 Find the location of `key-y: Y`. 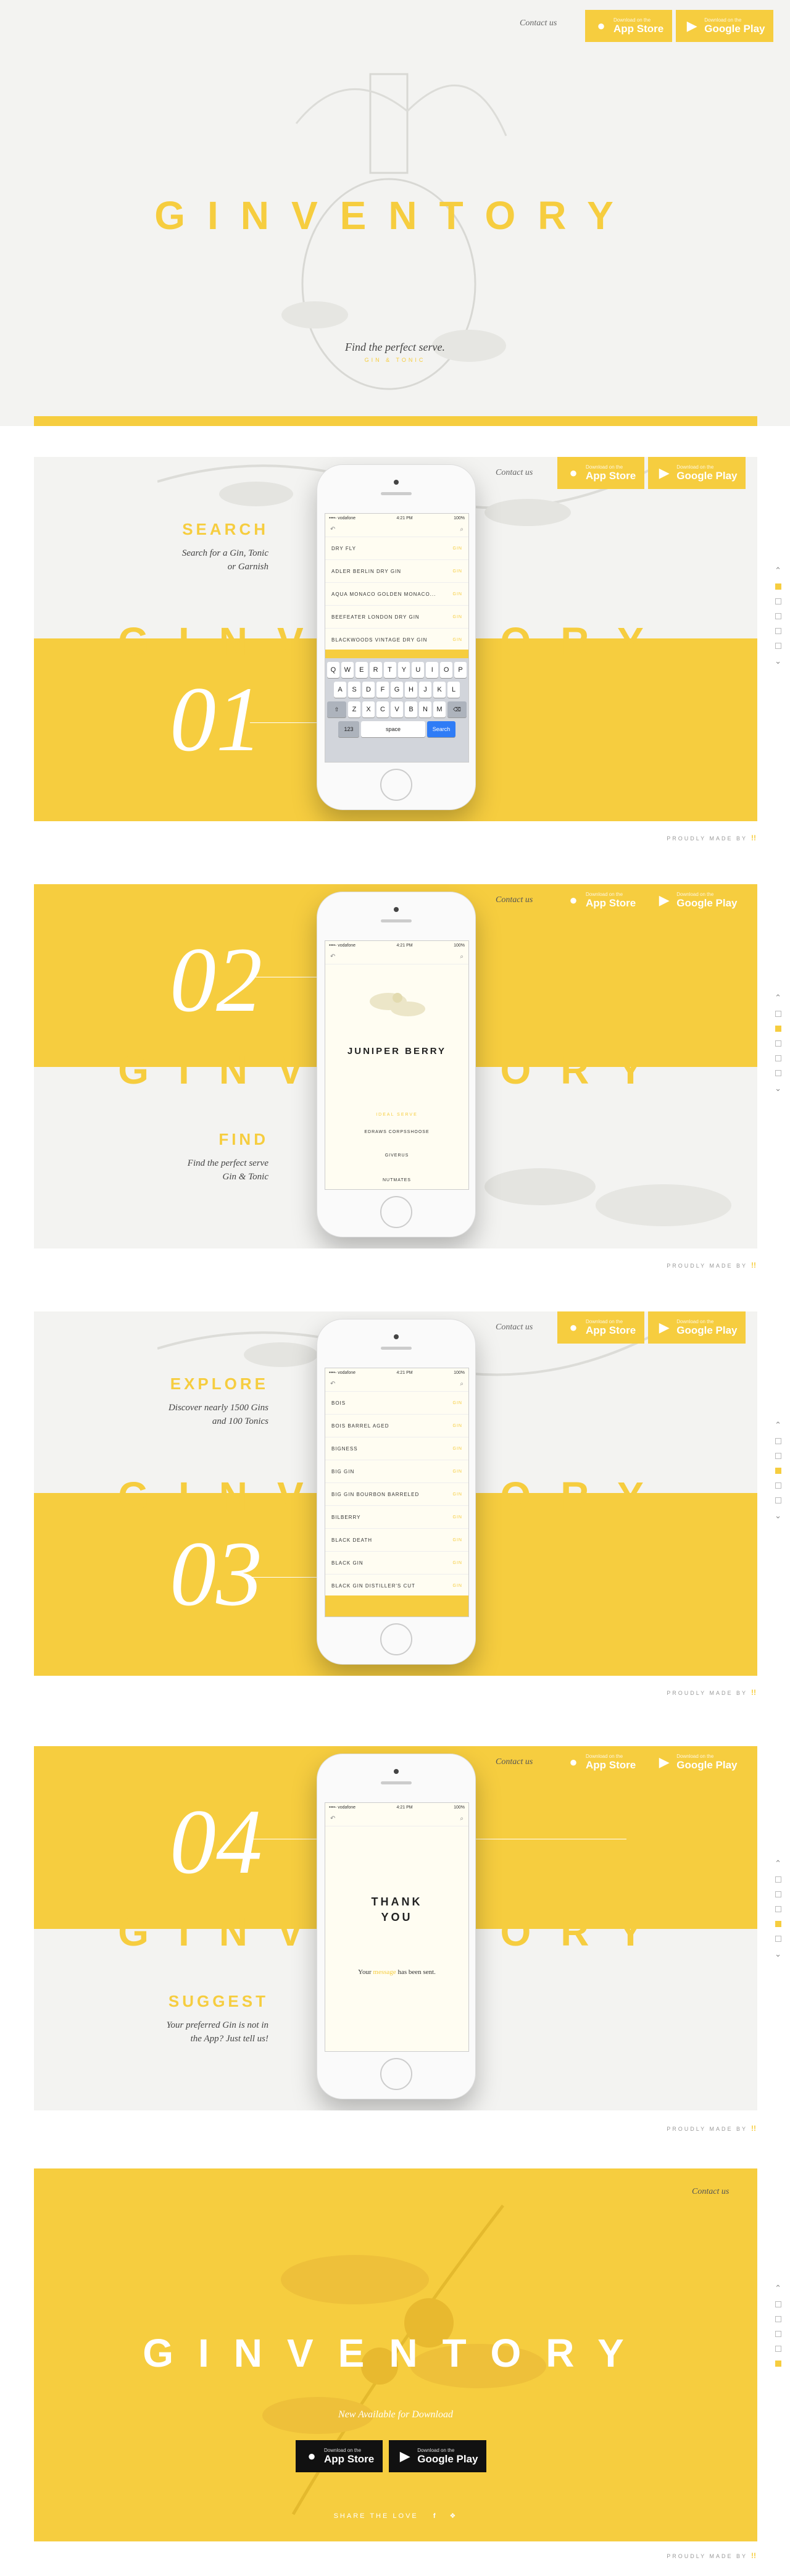

key-y: Y is located at coordinates (403, 670).